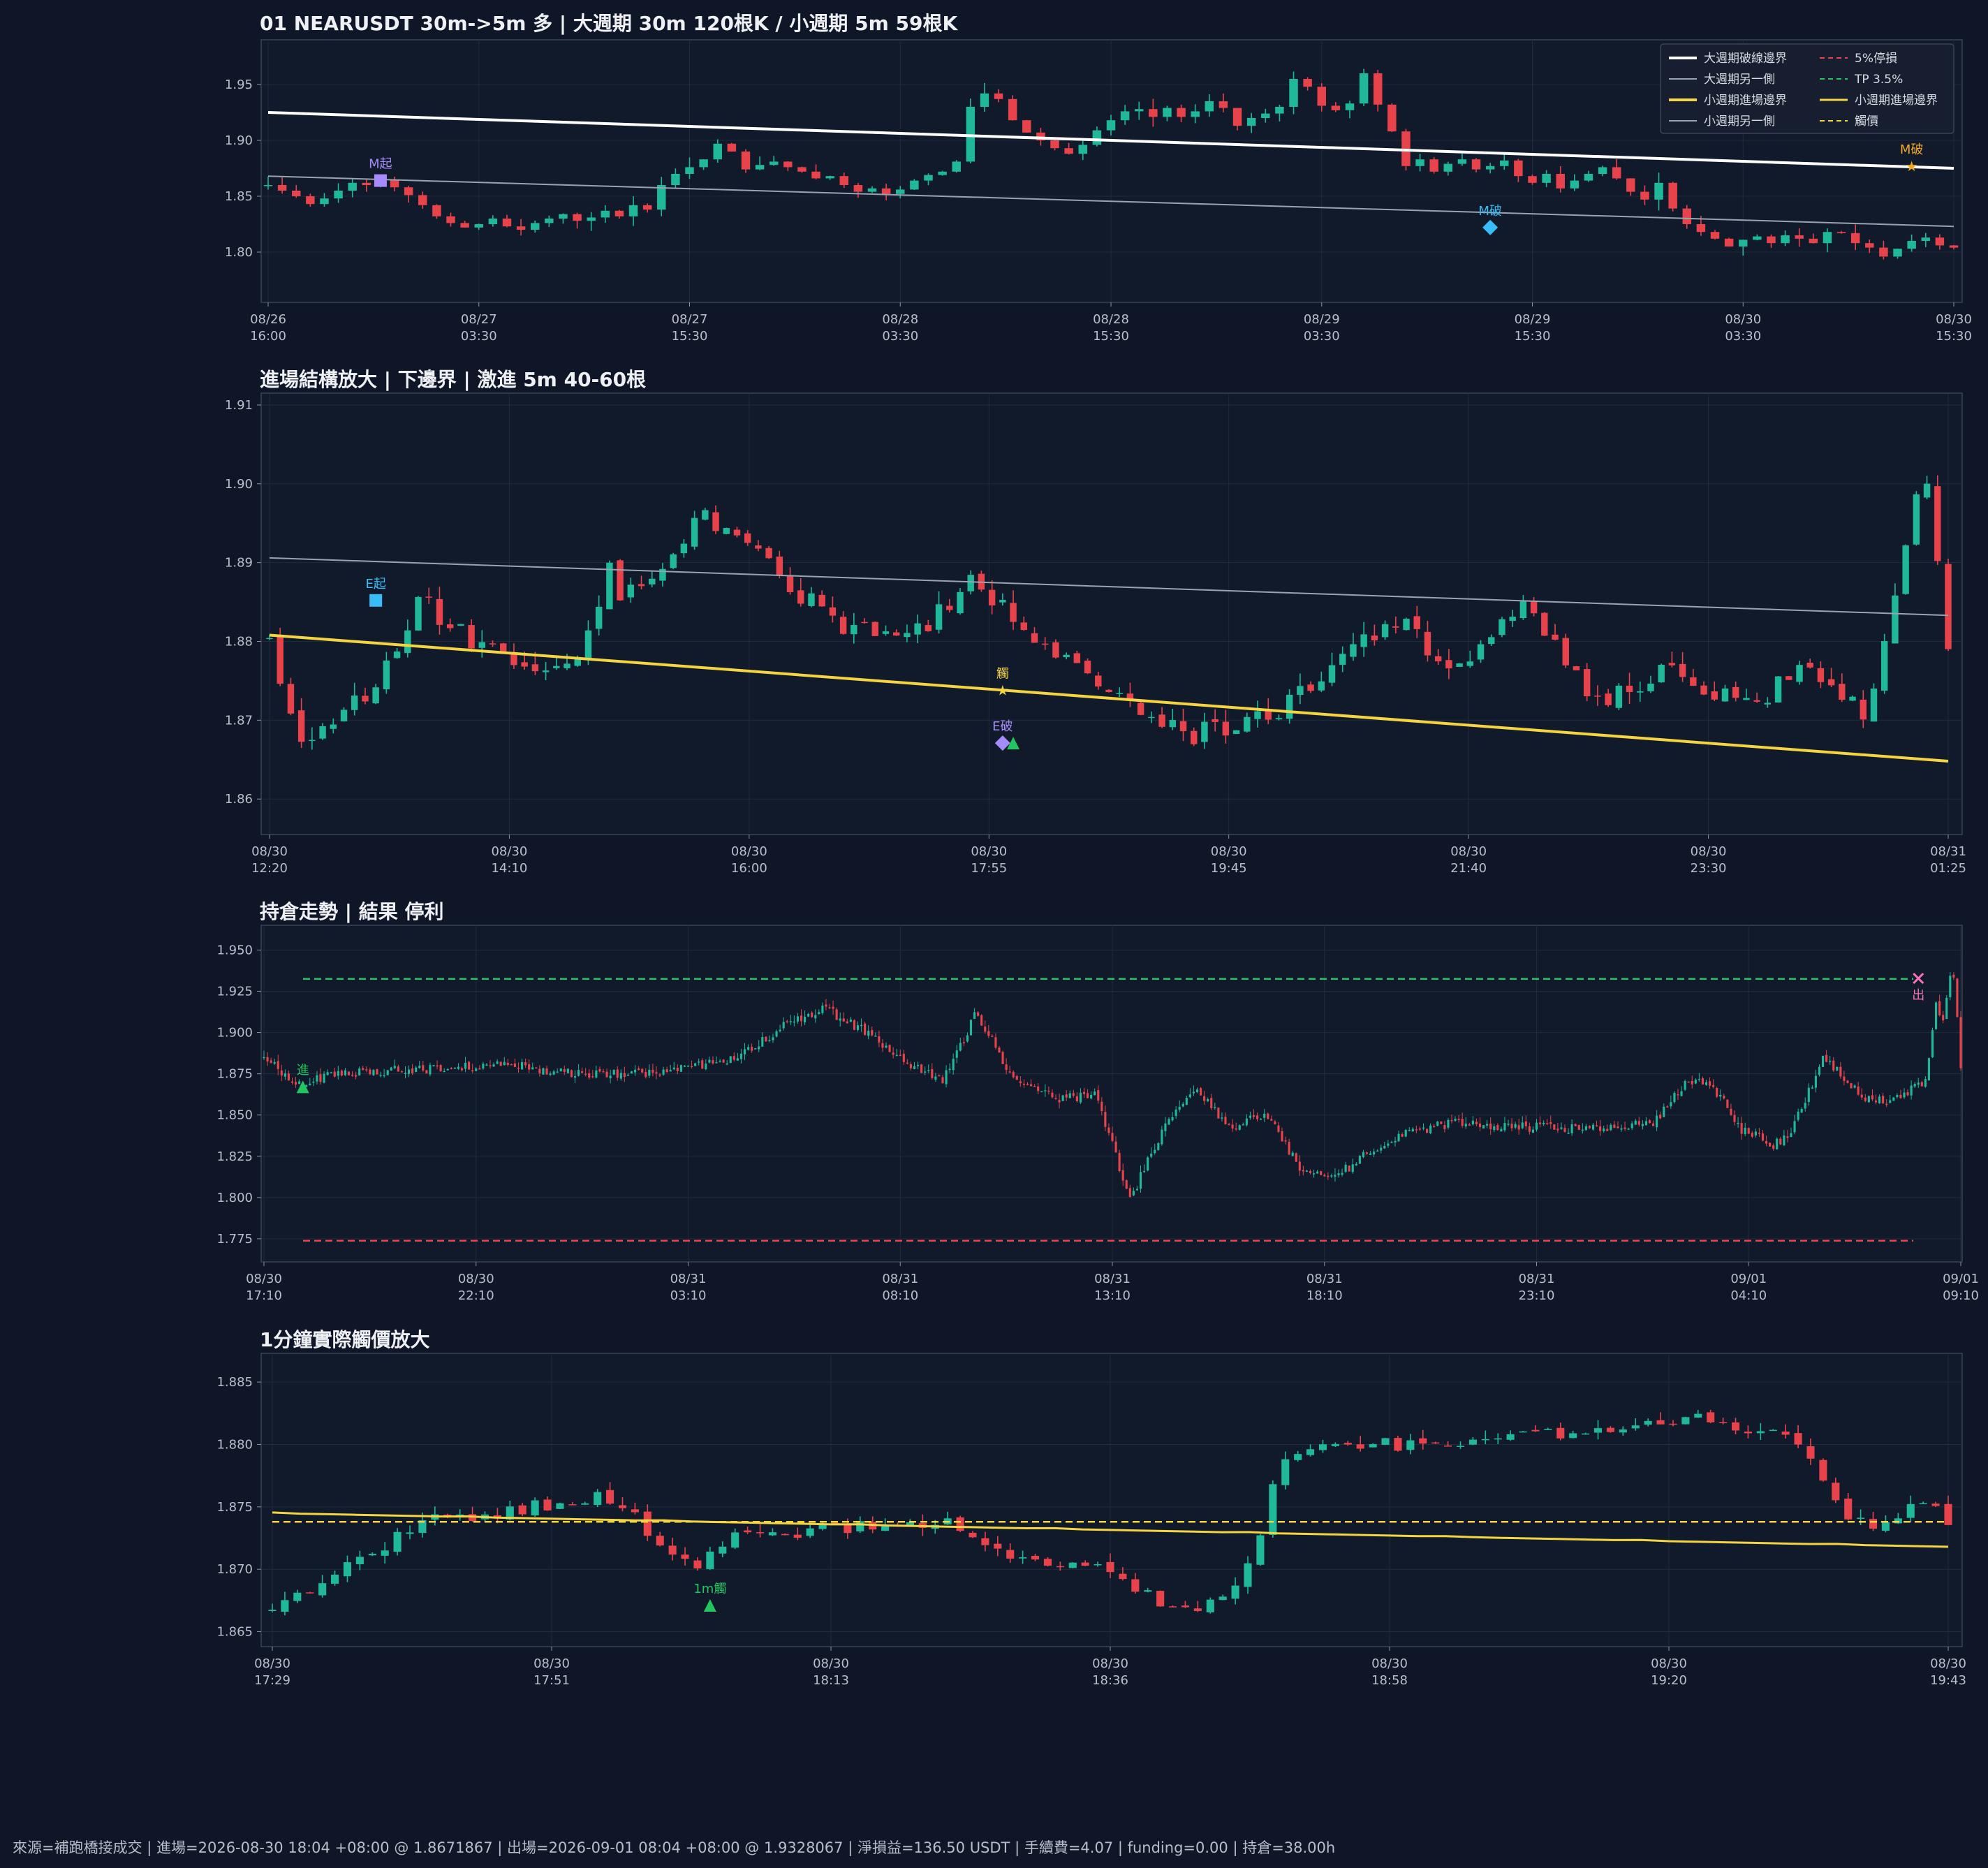 This screenshot has height=1868, width=1988. Describe the element at coordinates (1533, 336) in the screenshot. I see `x-tick-label: 15:30` at that location.